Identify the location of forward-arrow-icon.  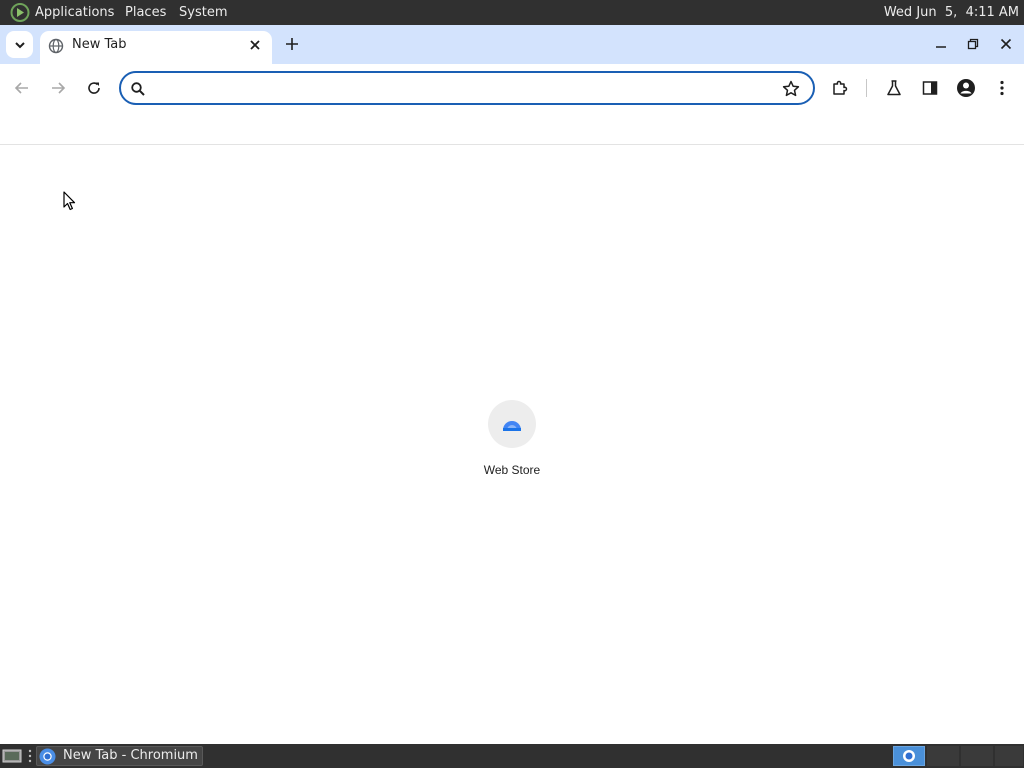
(59, 88).